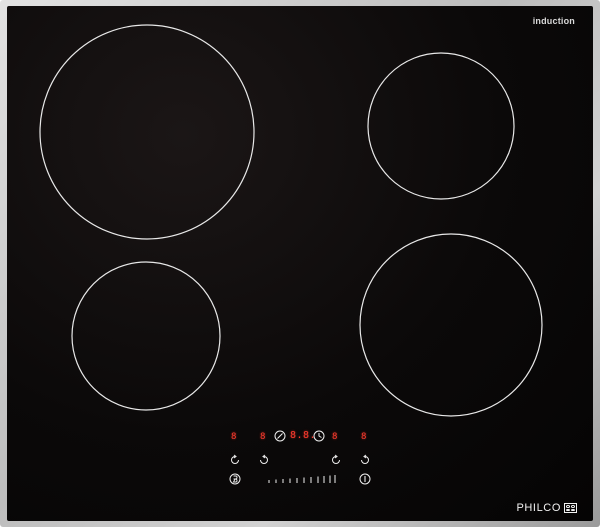 The image size is (600, 527). I want to click on brand-emblem-icon, so click(570, 508).